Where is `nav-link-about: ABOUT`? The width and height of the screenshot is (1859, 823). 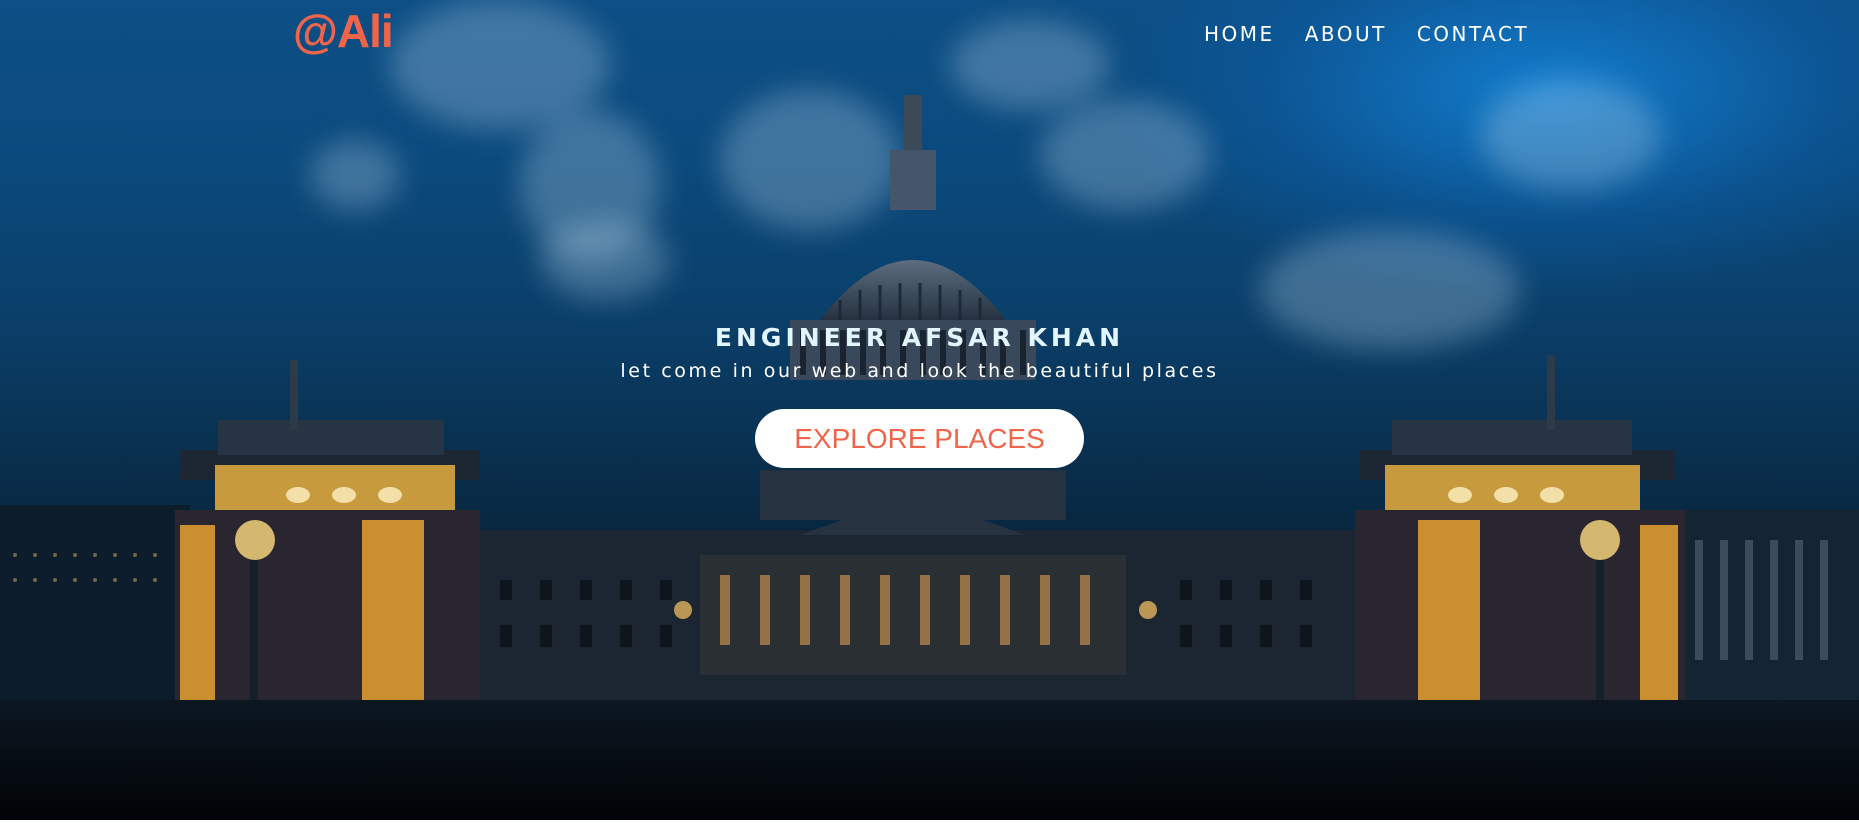
nav-link-about: ABOUT is located at coordinates (1346, 34).